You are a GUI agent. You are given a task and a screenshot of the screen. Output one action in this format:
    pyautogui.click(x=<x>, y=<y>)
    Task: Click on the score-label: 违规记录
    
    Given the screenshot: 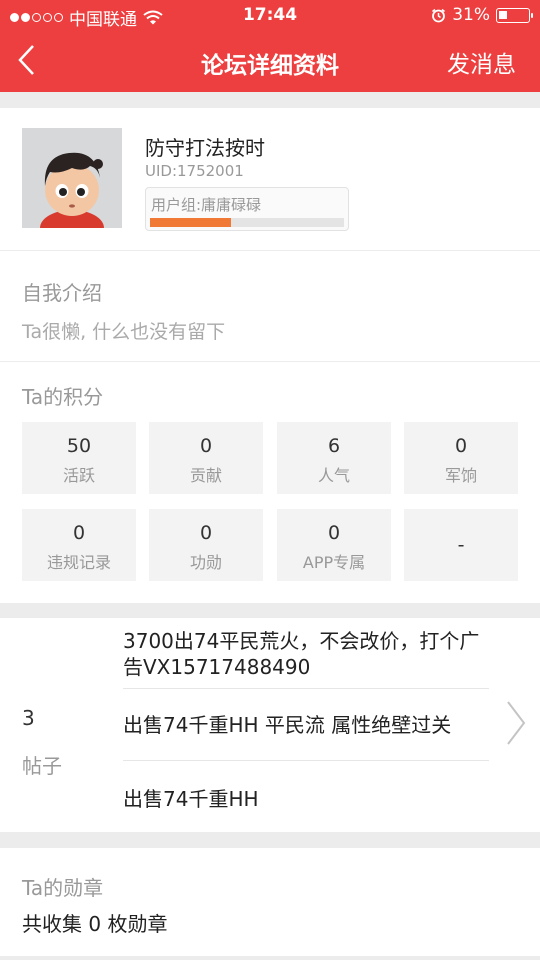 What is the action you would take?
    pyautogui.click(x=78, y=562)
    